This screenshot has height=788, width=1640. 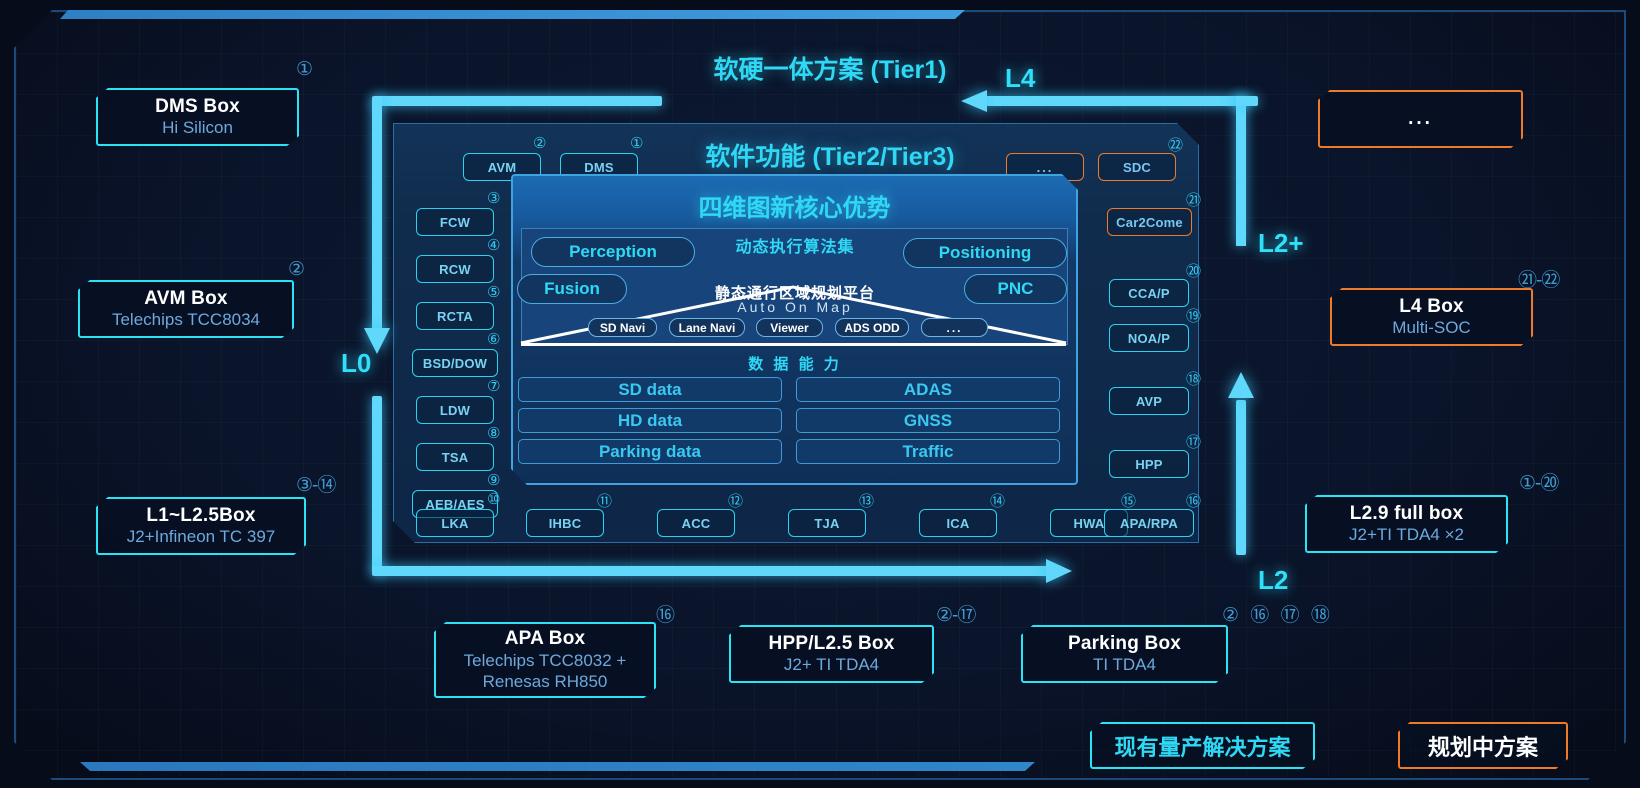 I want to click on box-card-dms: DMS Box Hi Silicon, so click(x=197, y=117).